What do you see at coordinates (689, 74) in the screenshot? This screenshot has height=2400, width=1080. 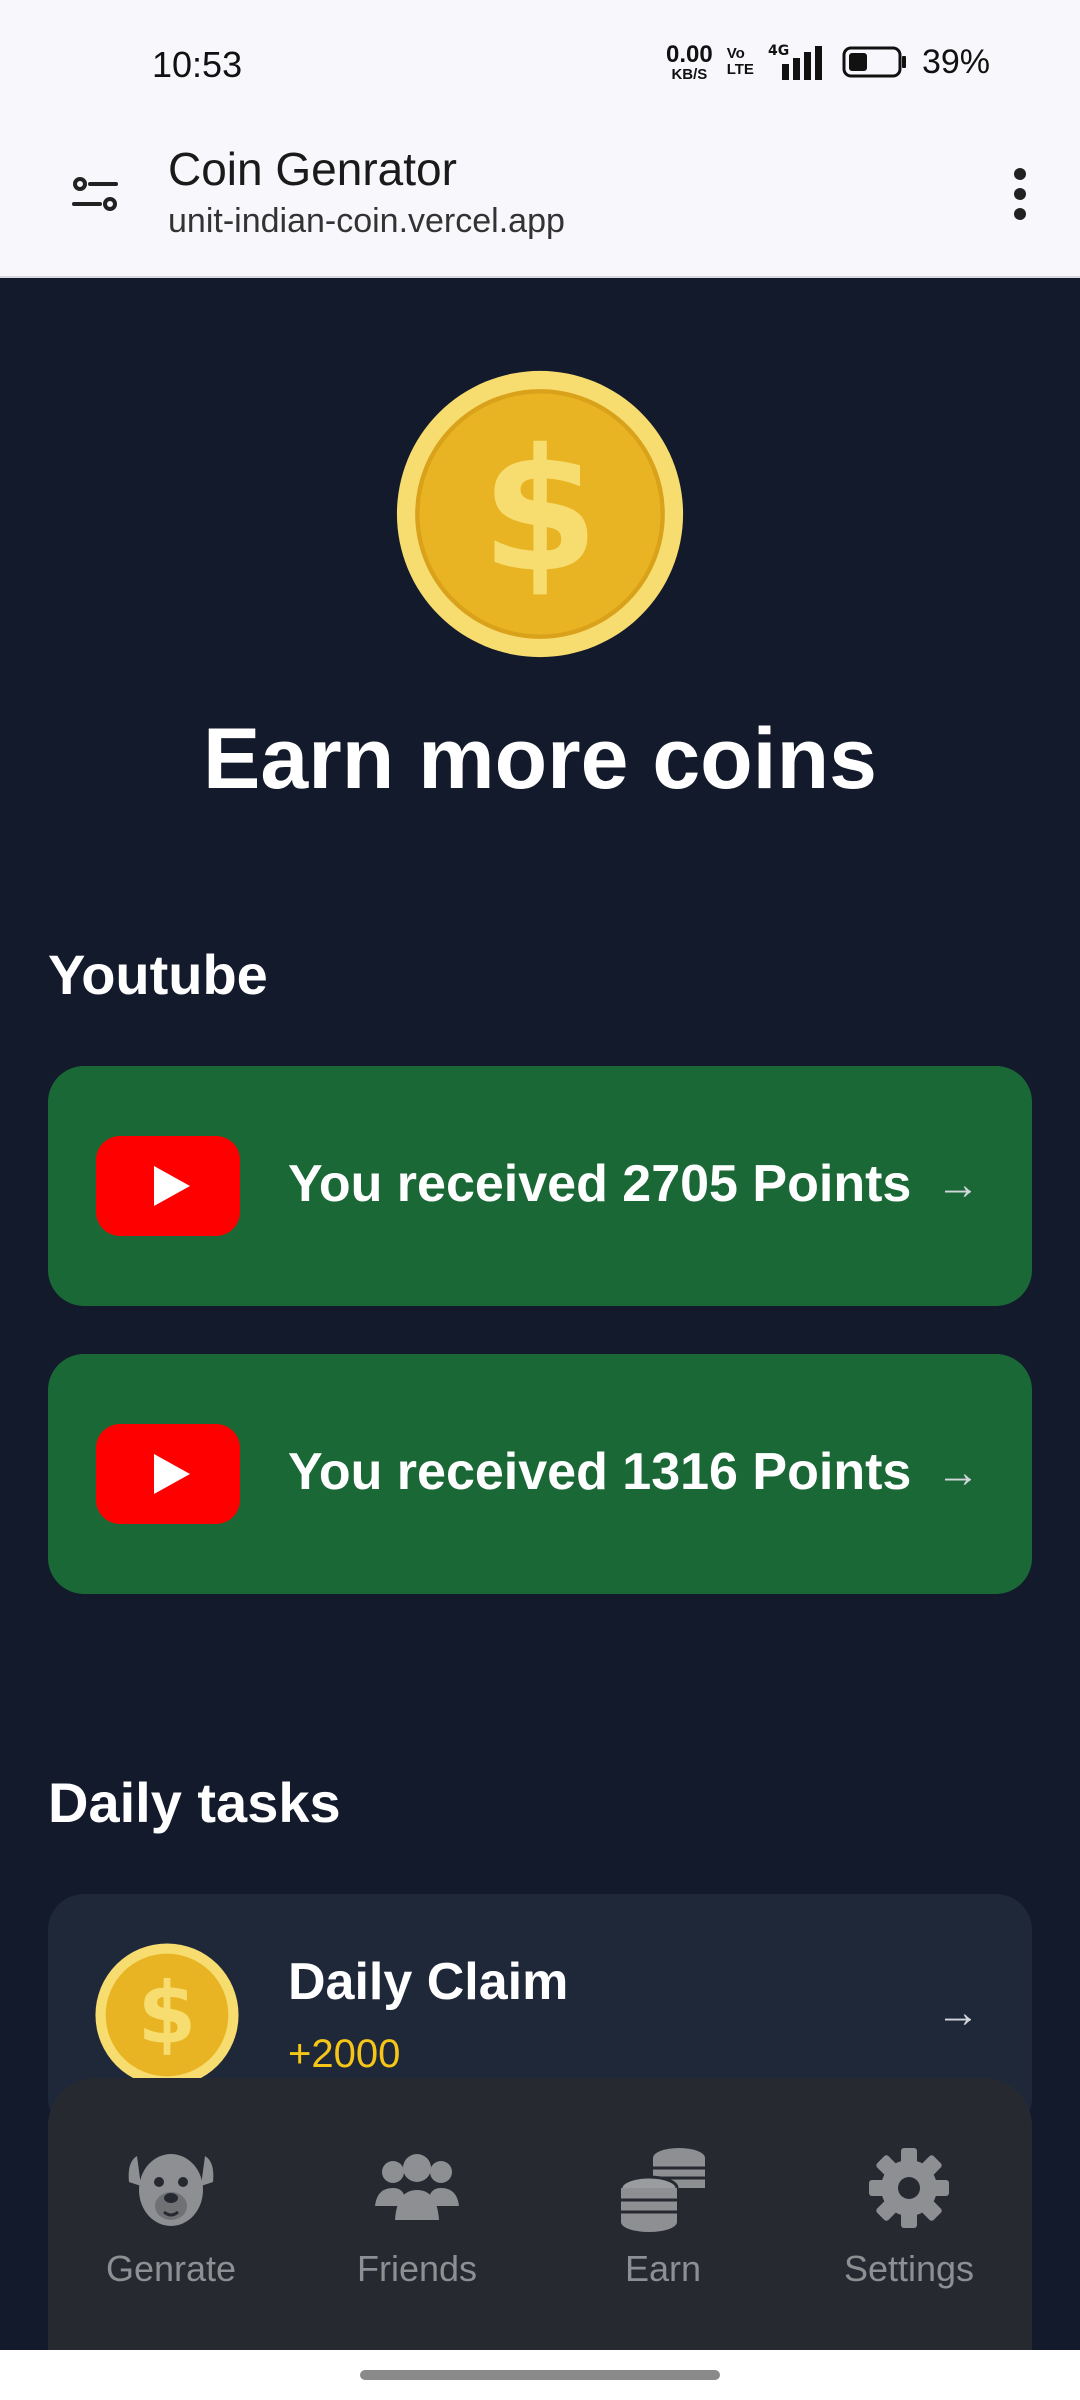 I see `network-speed-unit: KB/S` at bounding box center [689, 74].